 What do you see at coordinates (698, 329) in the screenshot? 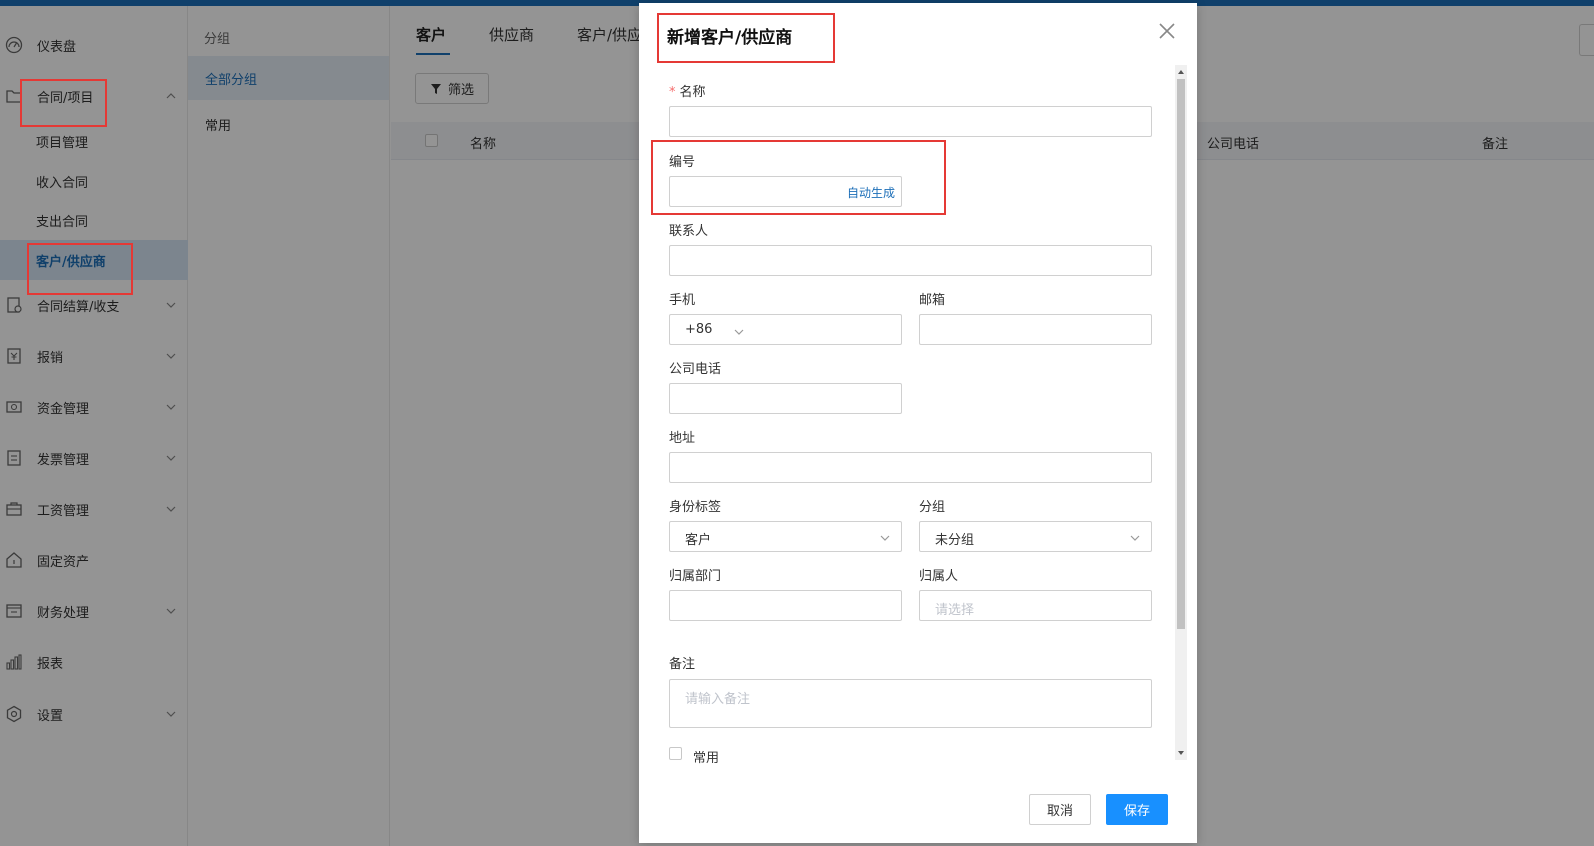
I see `country-code-select: +86` at bounding box center [698, 329].